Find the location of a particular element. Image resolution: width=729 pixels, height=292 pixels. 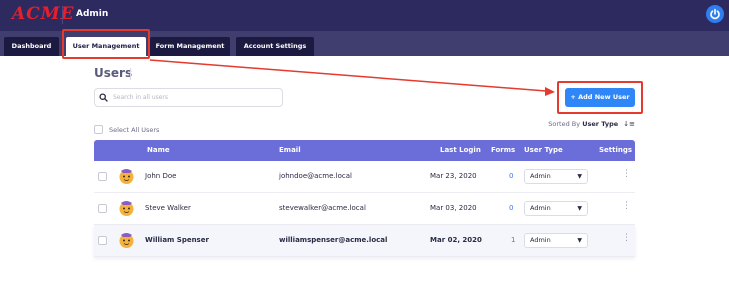

user-email: johndoe@acme.local is located at coordinates (315, 176).